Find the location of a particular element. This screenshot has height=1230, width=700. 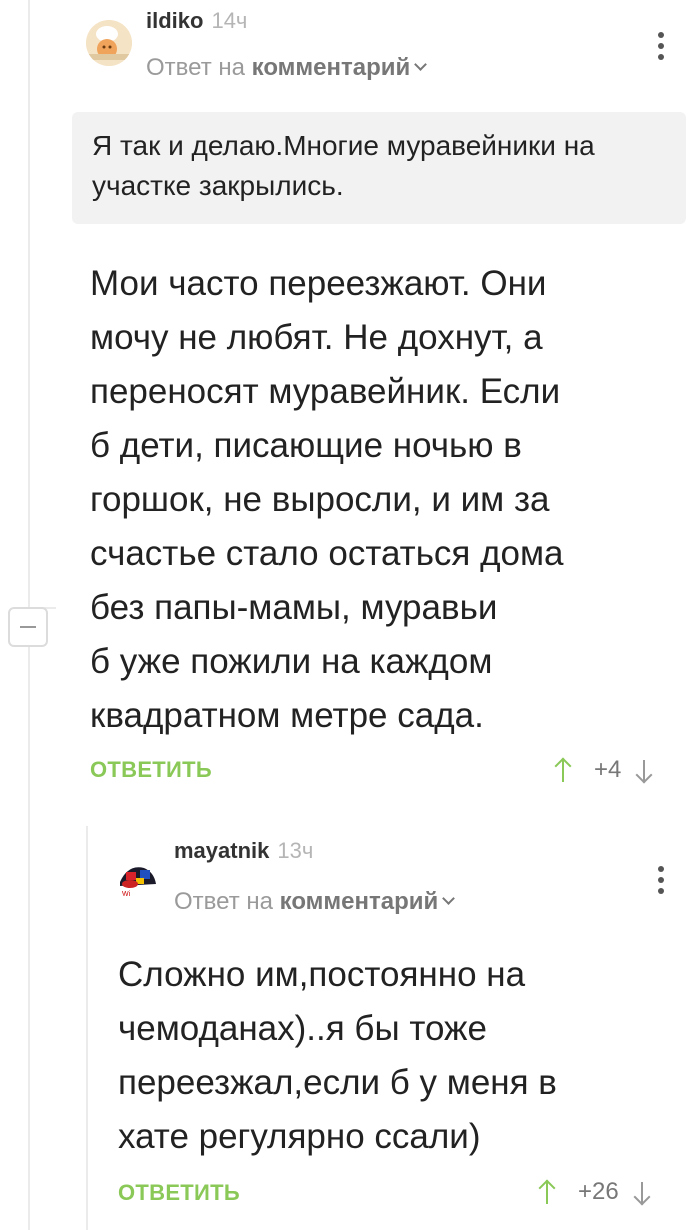

comment-line: счастье стало остаться дома is located at coordinates (327, 553).